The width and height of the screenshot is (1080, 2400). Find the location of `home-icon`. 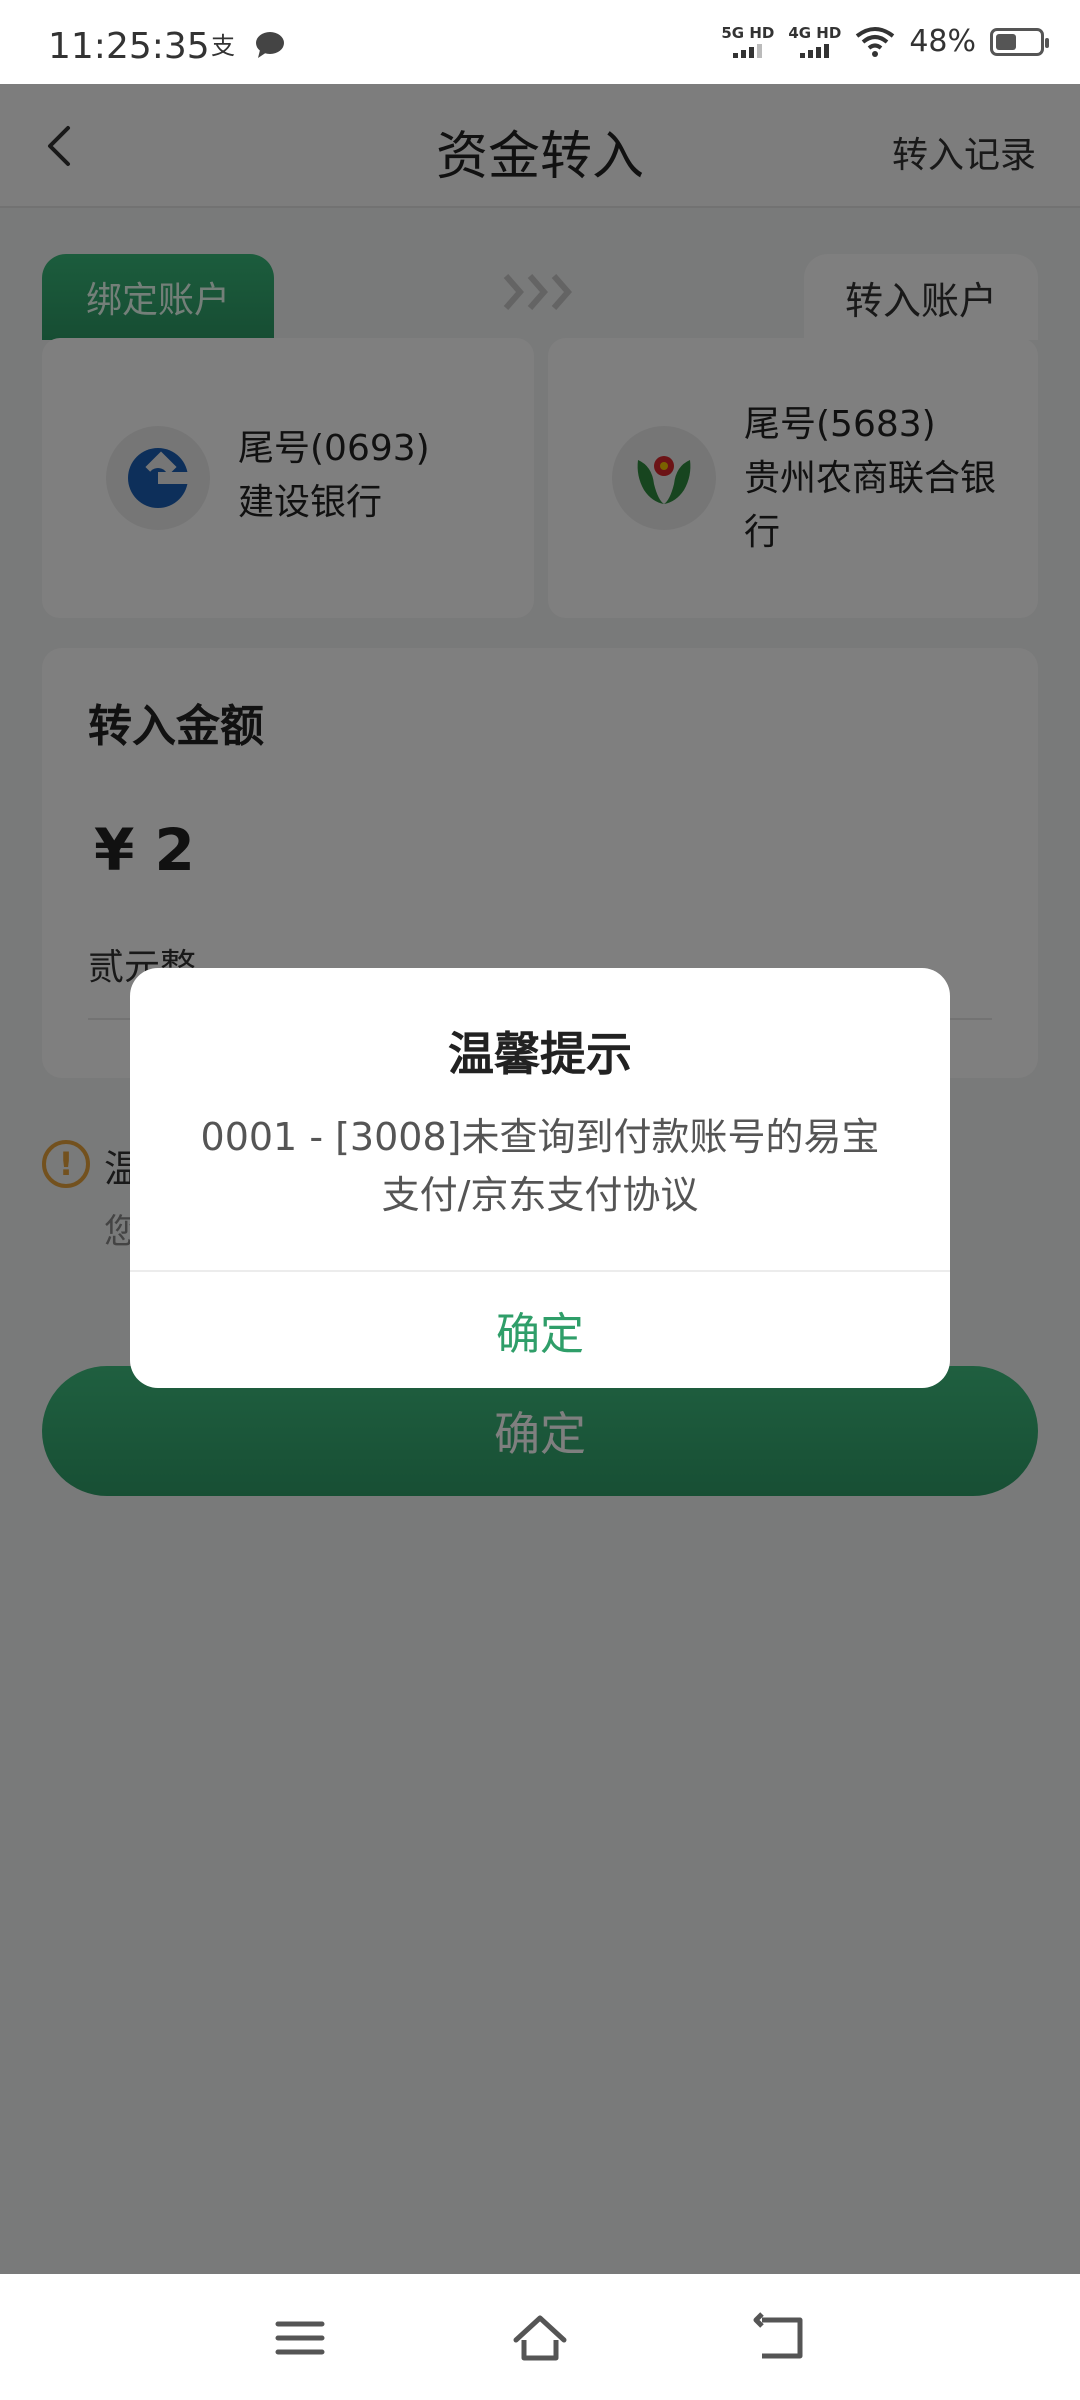

home-icon is located at coordinates (540, 2338).